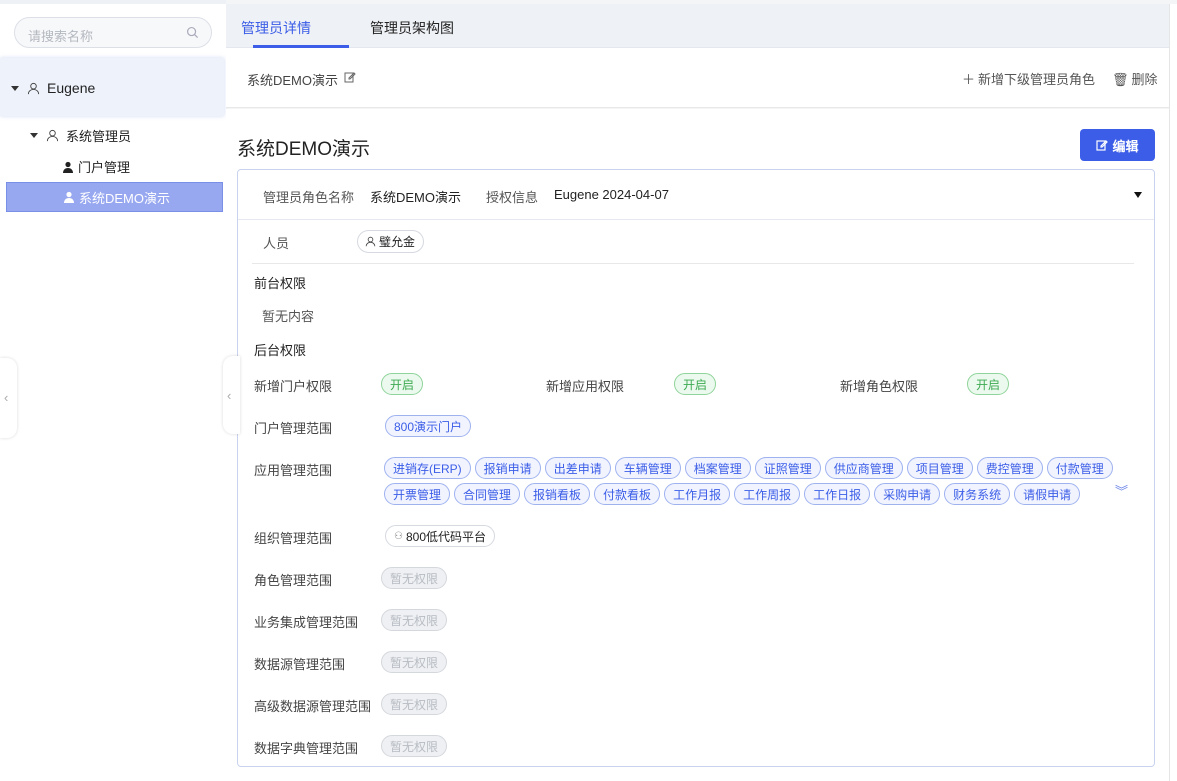  What do you see at coordinates (695, 384) in the screenshot?
I see `perm-add-app-badge: 开启` at bounding box center [695, 384].